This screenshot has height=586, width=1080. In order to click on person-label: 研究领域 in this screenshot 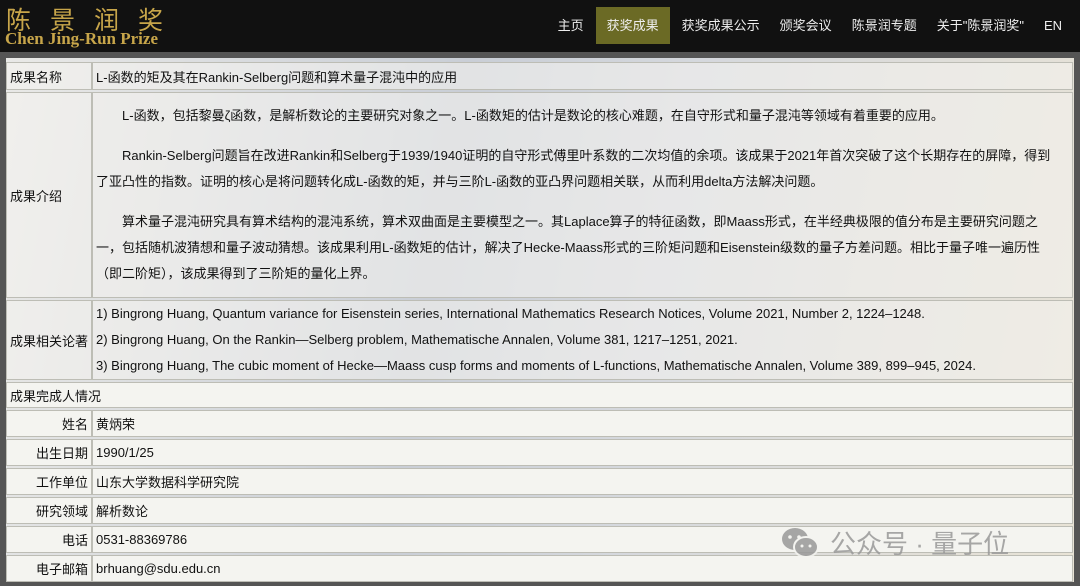, I will do `click(49, 510)`.